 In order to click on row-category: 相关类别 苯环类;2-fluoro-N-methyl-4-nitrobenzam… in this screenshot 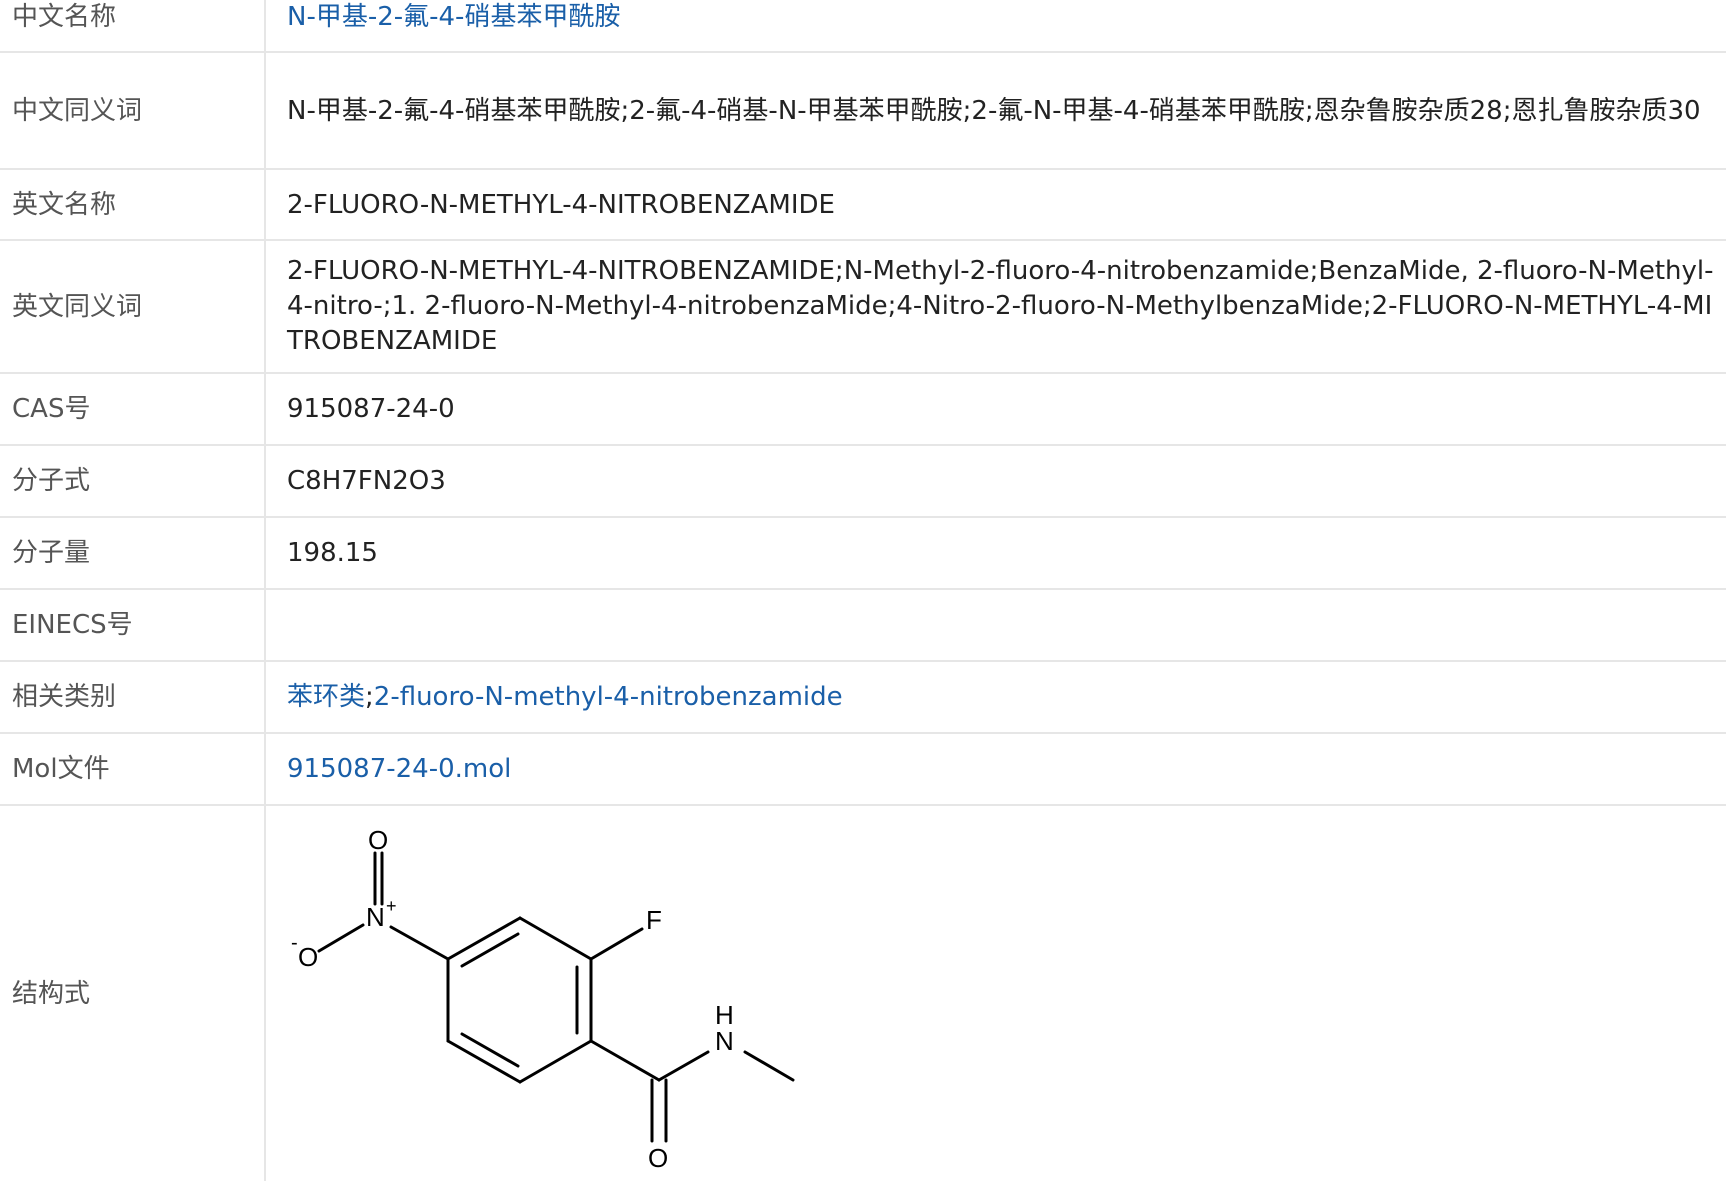, I will do `click(863, 697)`.